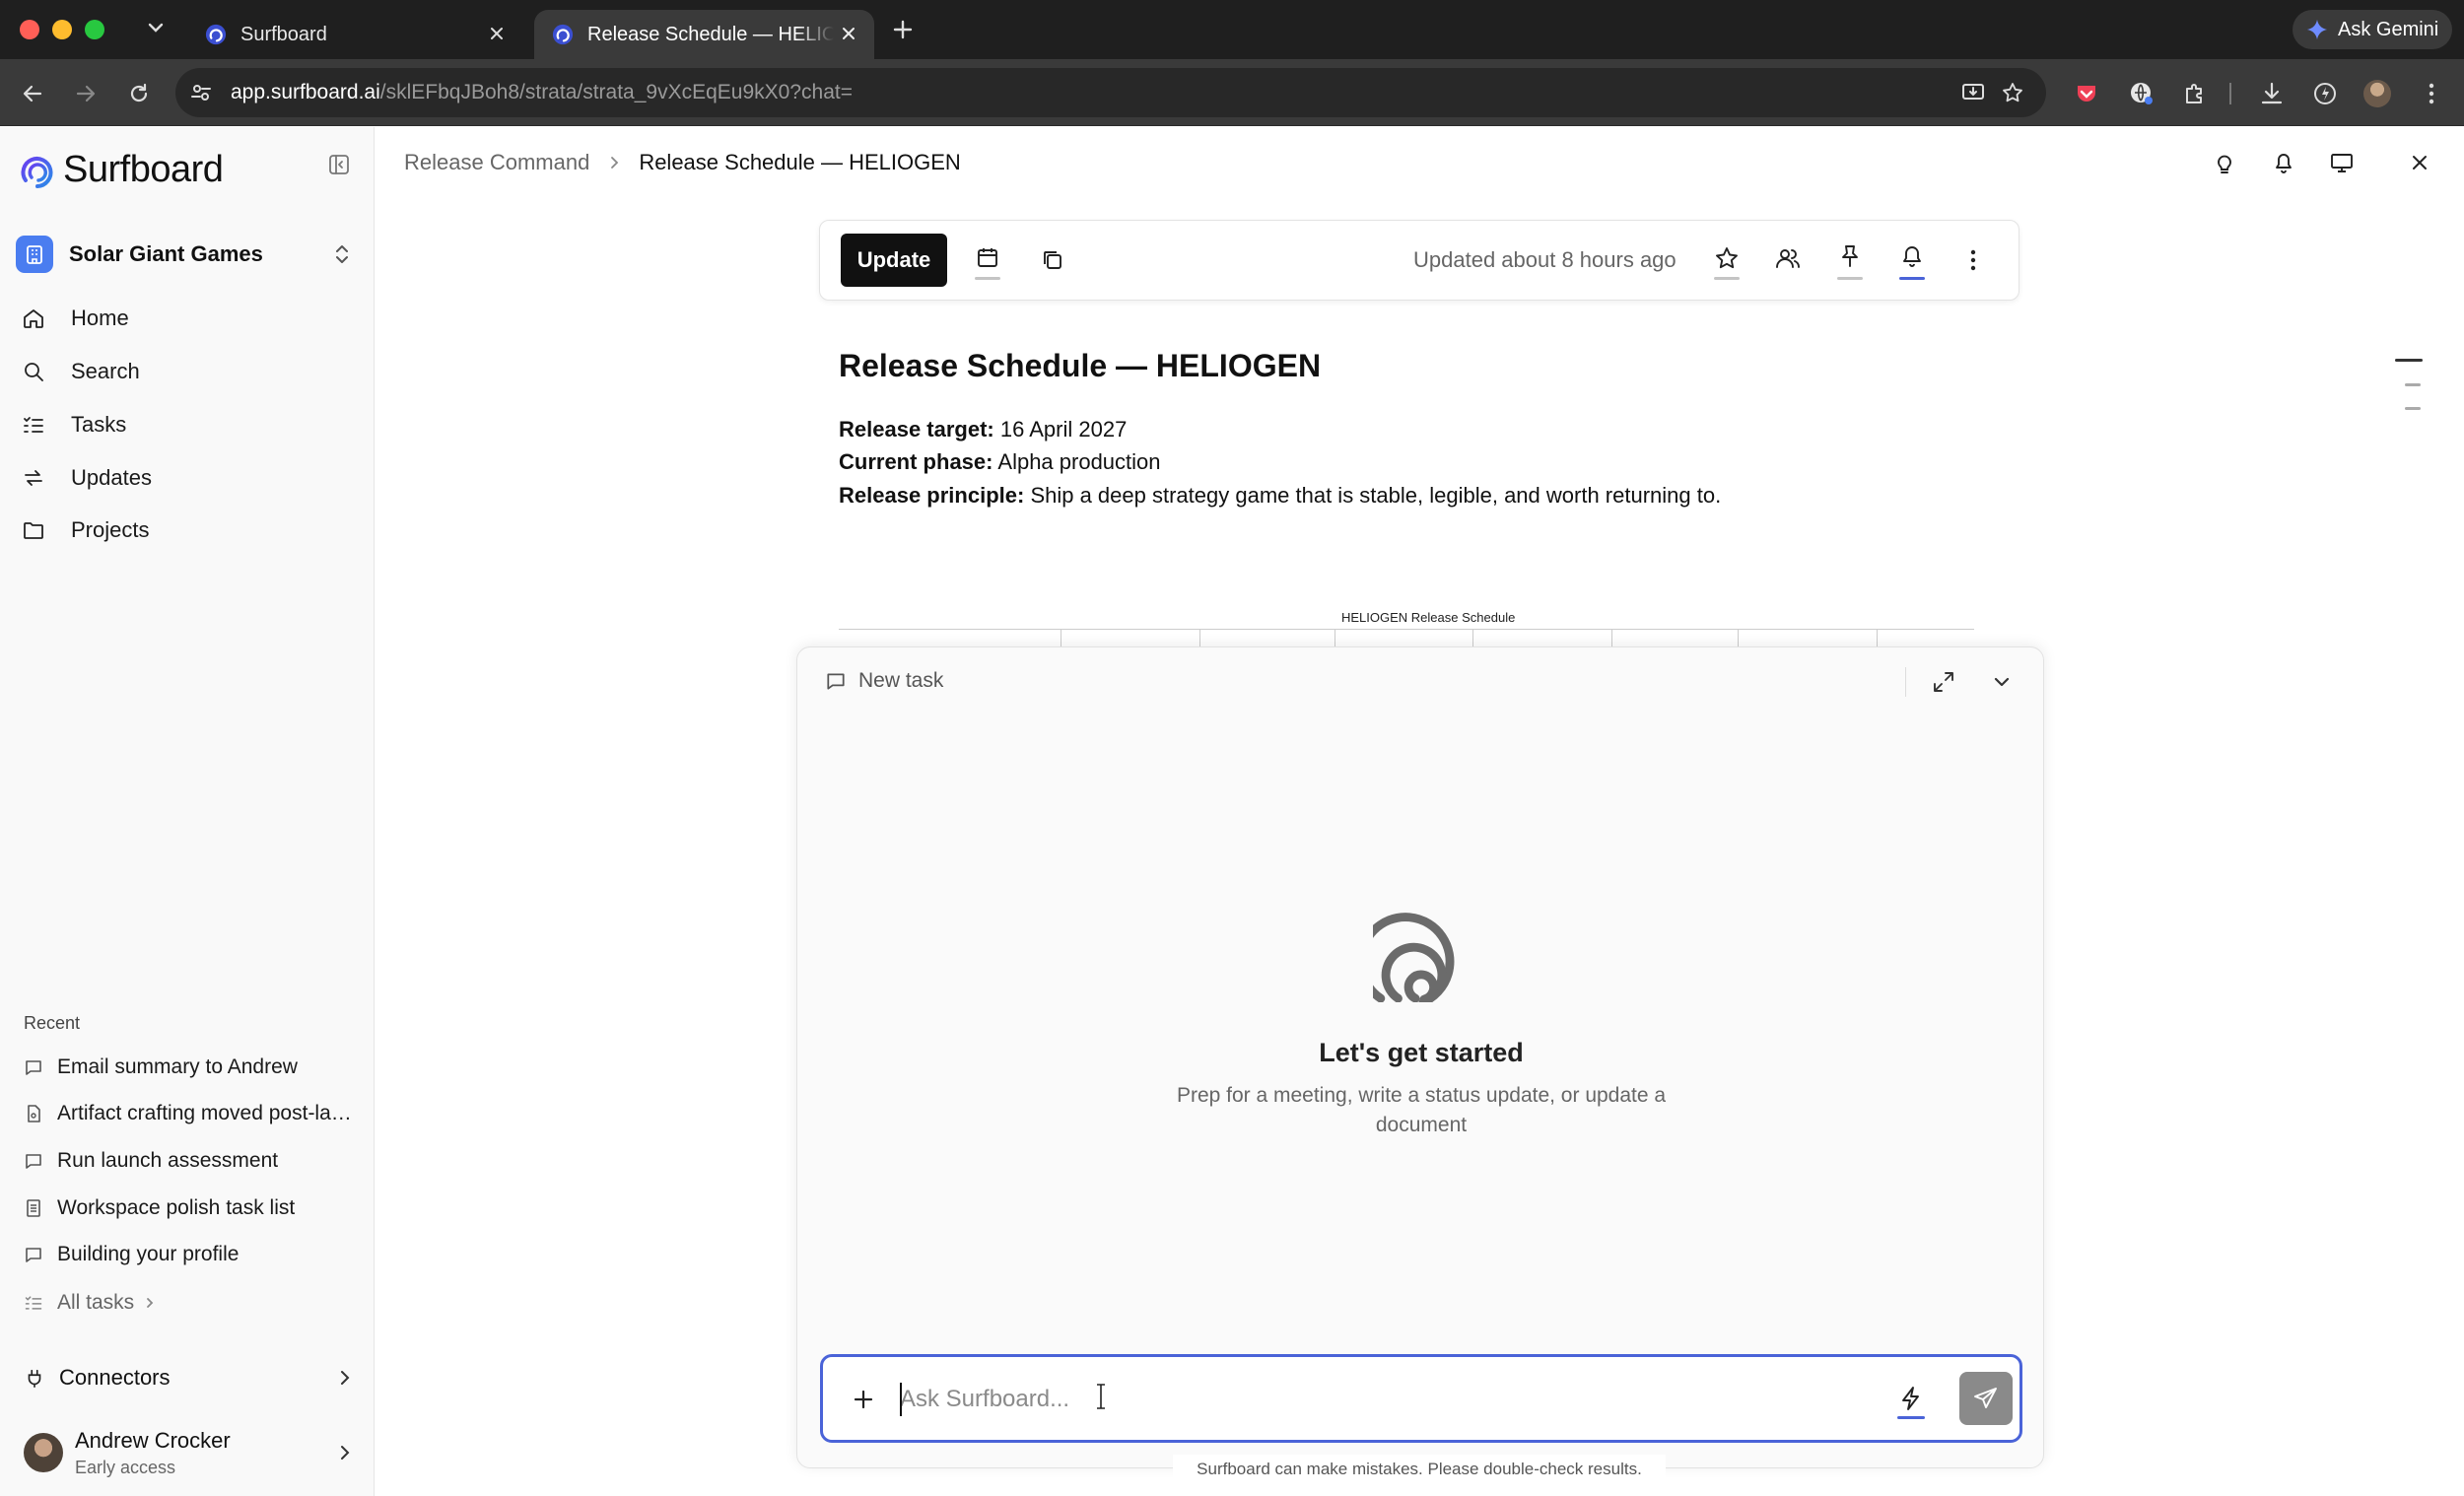 This screenshot has height=1496, width=2464. I want to click on sidebar-item-projects: Projects, so click(189, 530).